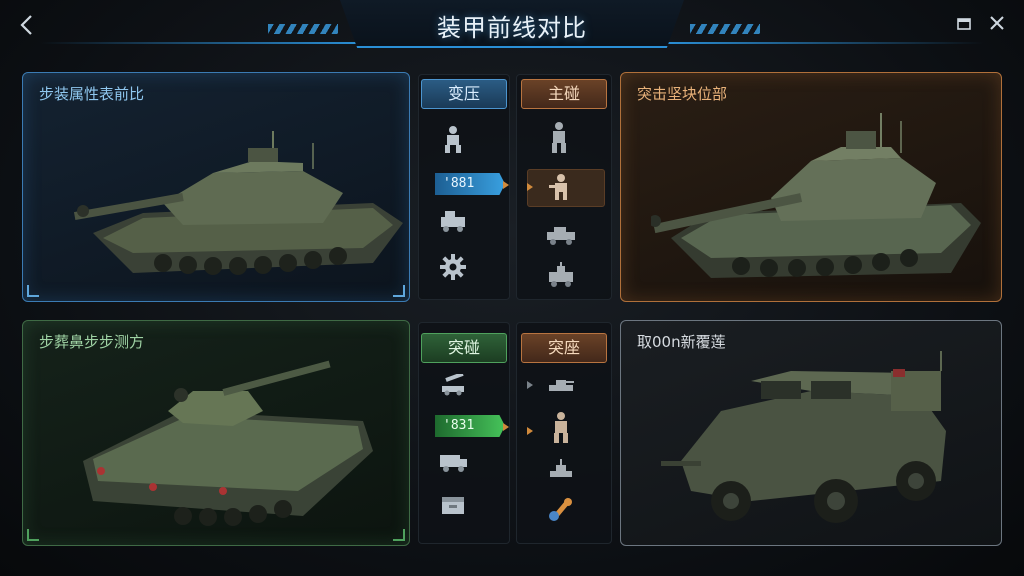  I want to click on stat-badge: '881, so click(470, 184).